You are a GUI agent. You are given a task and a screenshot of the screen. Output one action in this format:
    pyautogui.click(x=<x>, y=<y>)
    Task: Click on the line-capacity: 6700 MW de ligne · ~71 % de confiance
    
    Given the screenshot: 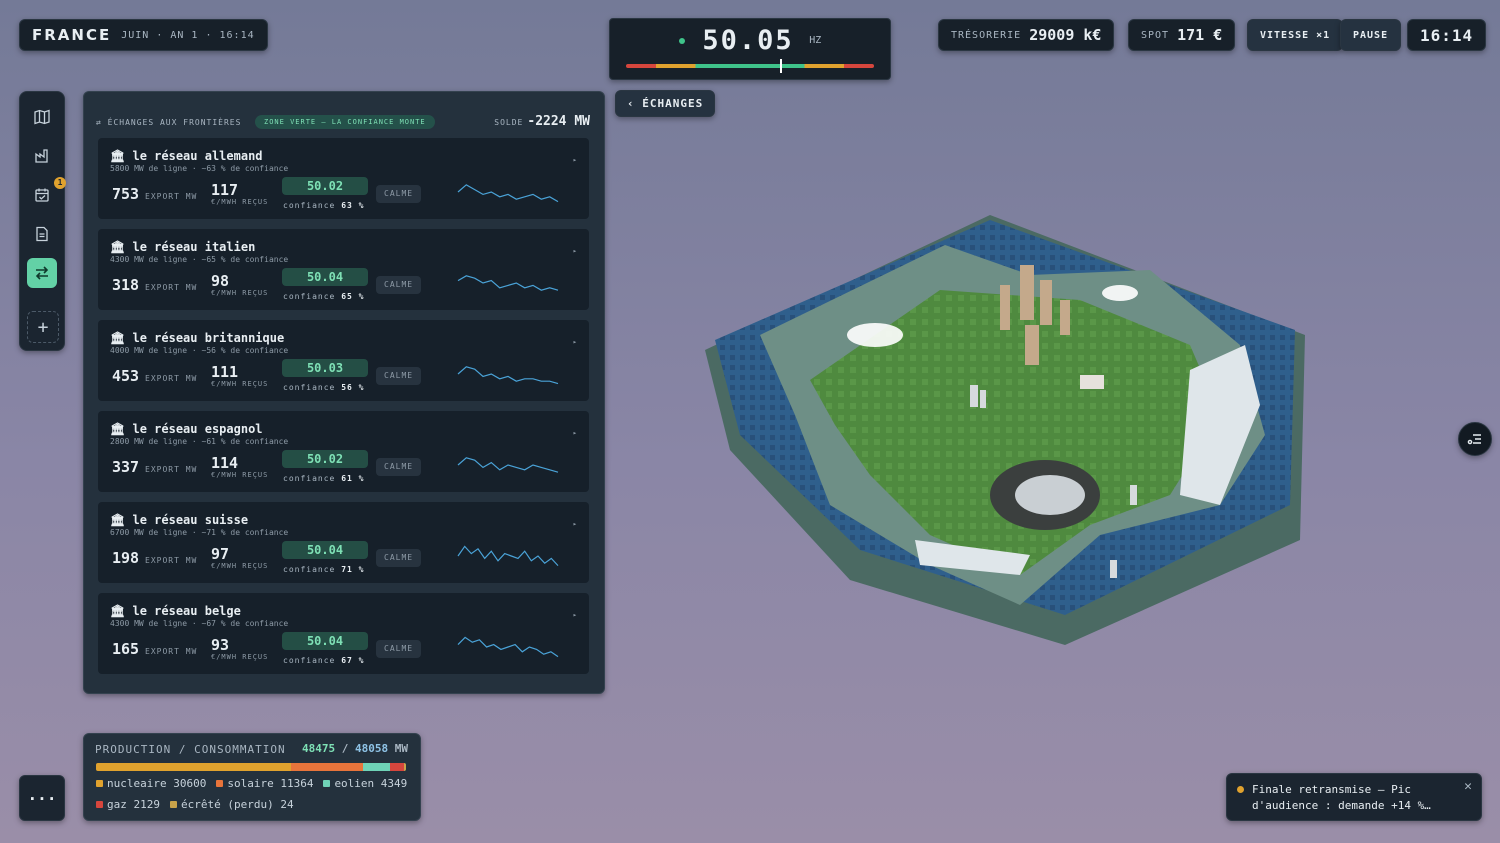 What is the action you would take?
    pyautogui.click(x=199, y=532)
    